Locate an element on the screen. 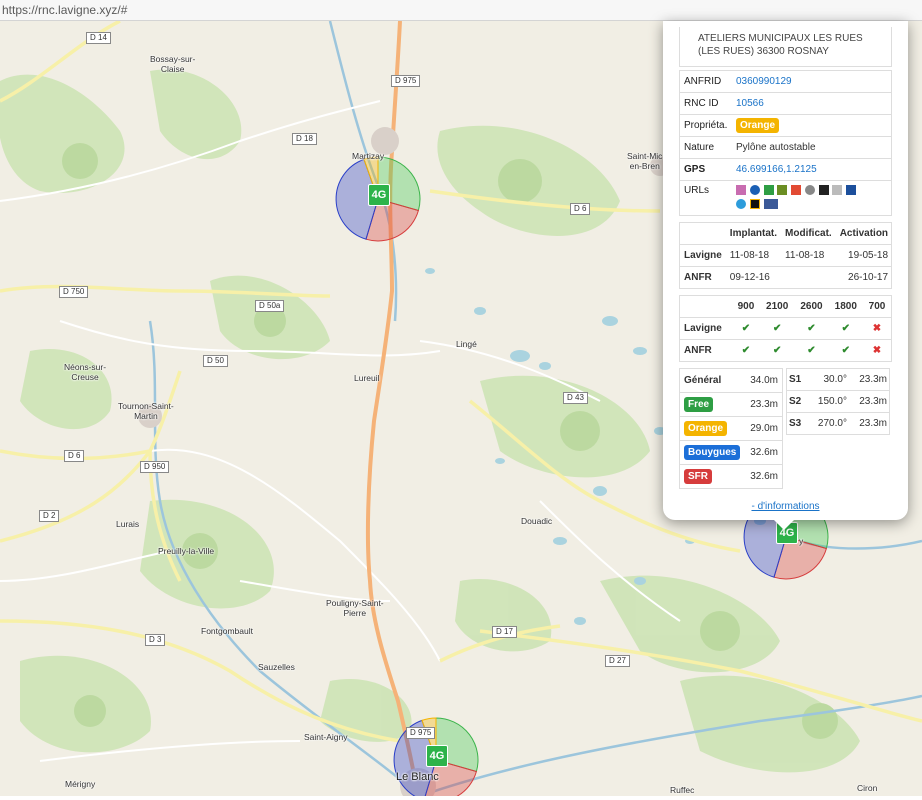  info-key: Nature is located at coordinates (706, 147).